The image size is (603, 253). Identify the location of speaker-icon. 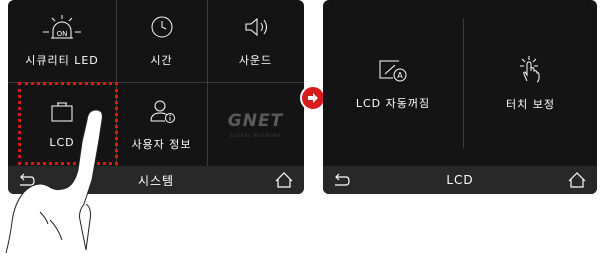
(256, 27).